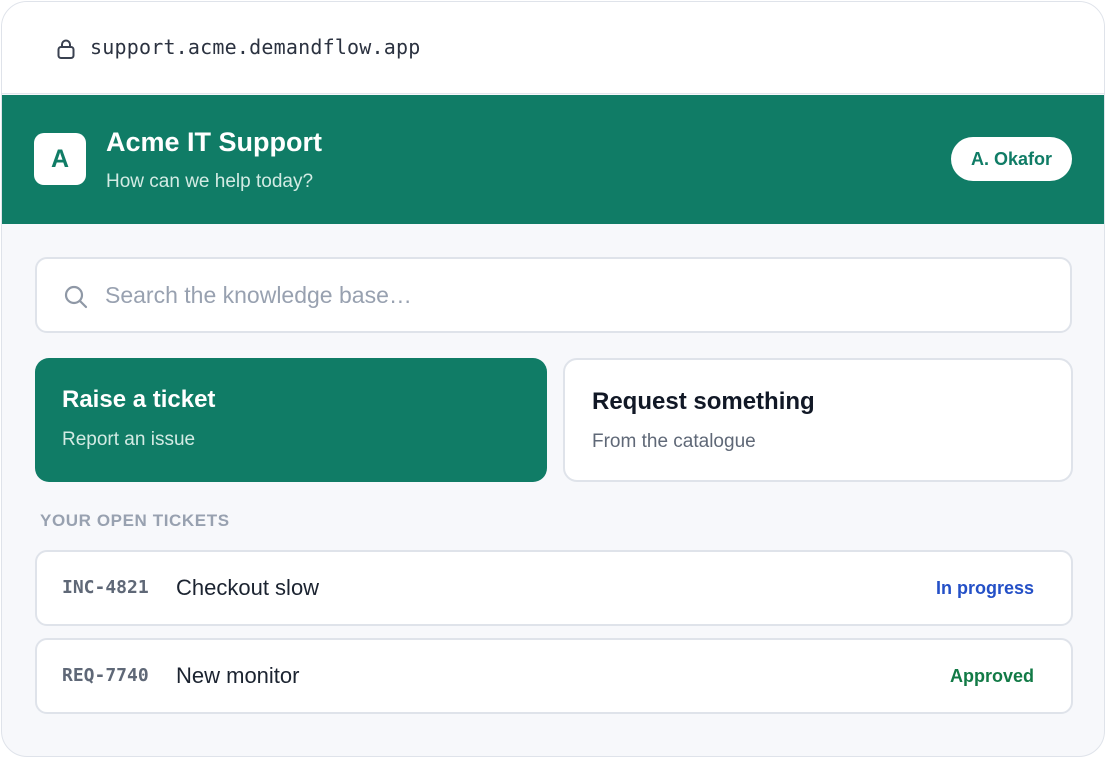  Describe the element at coordinates (674, 441) in the screenshot. I see `request-something-subtitle: From the catalogue` at that location.